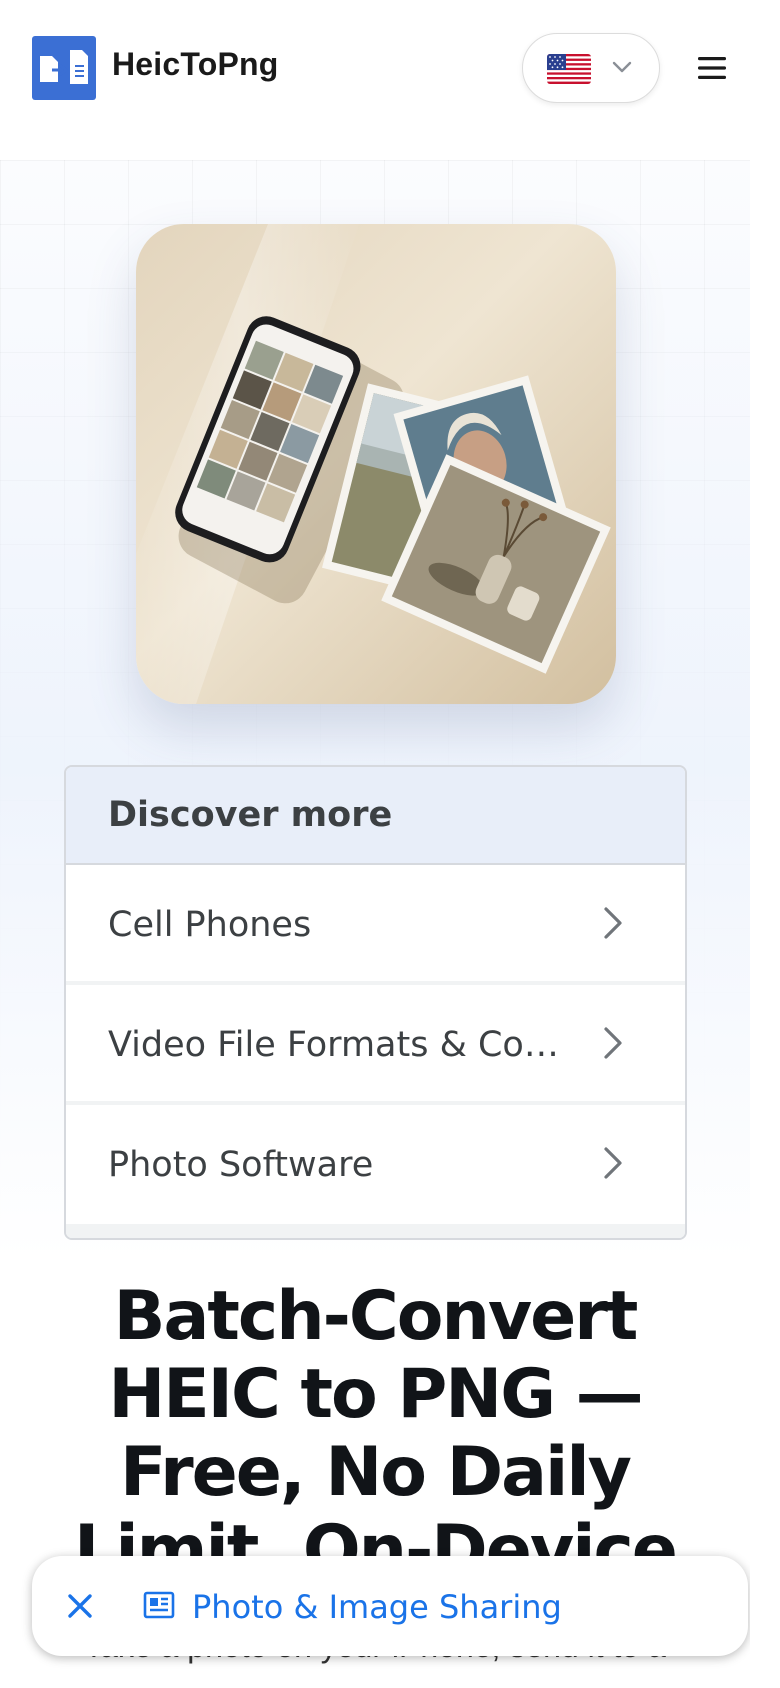 The width and height of the screenshot is (780, 1688). Describe the element at coordinates (765, 844) in the screenshot. I see `right-gutter` at that location.